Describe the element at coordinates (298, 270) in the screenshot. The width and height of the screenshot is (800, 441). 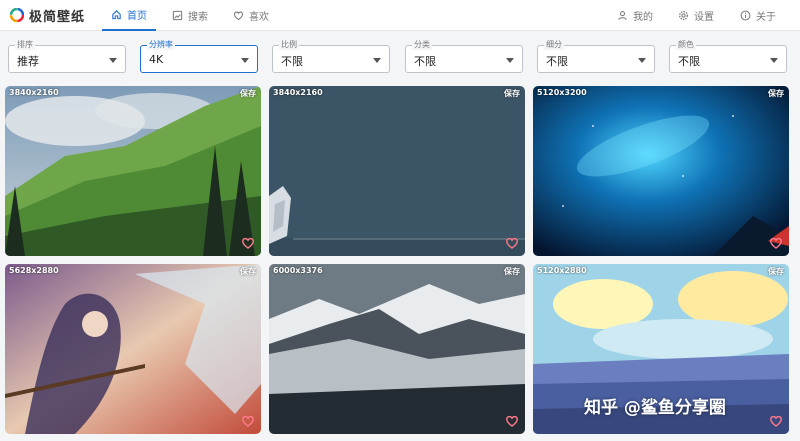
I see `resolution-badge: 6000x3376` at that location.